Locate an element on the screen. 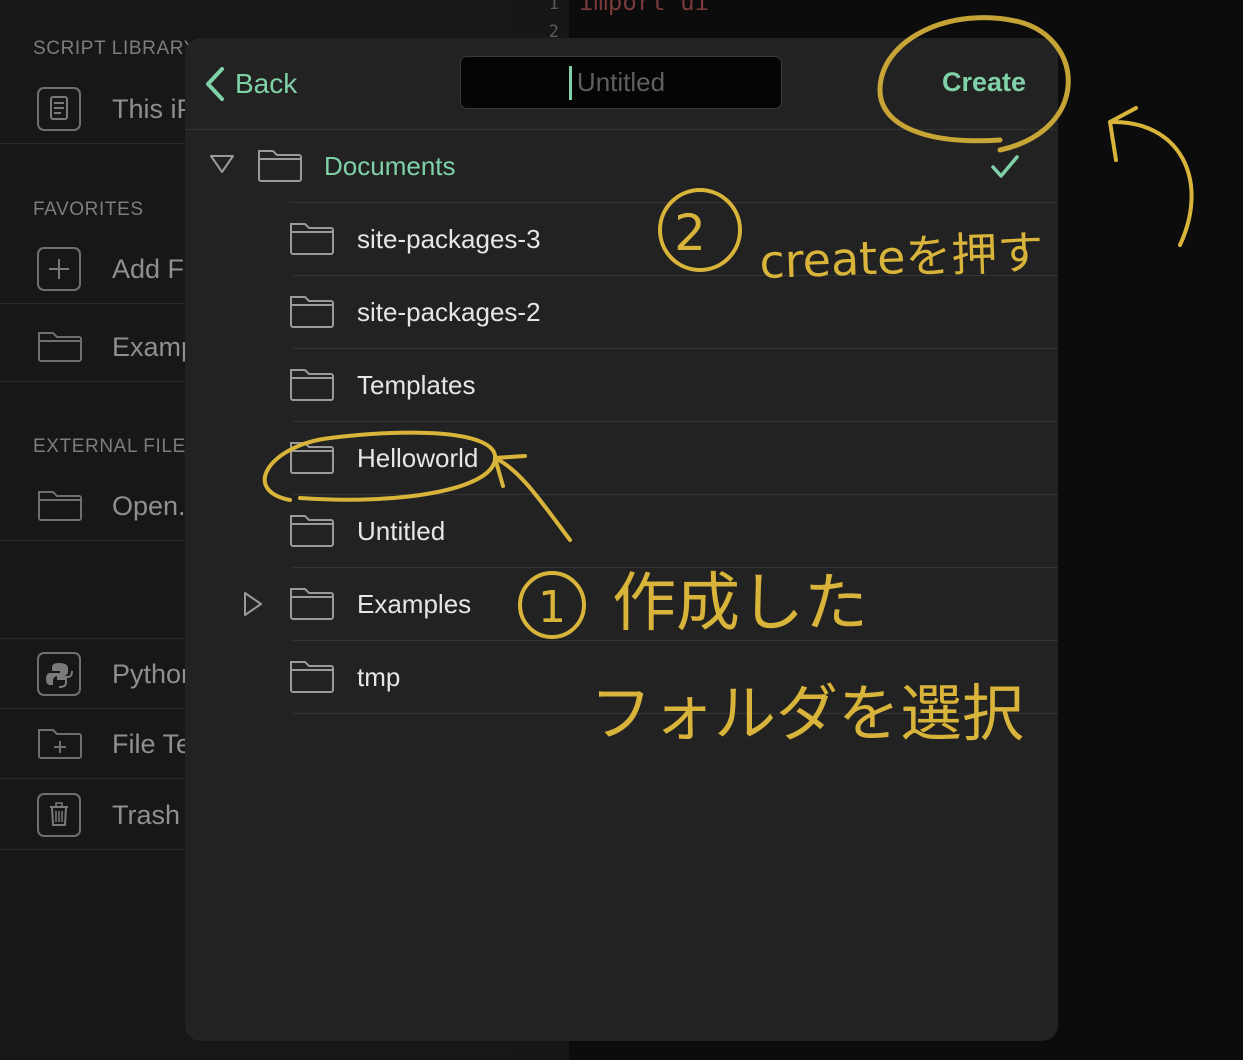 This screenshot has height=1060, width=1243. folder-plus-icon is located at coordinates (59, 744).